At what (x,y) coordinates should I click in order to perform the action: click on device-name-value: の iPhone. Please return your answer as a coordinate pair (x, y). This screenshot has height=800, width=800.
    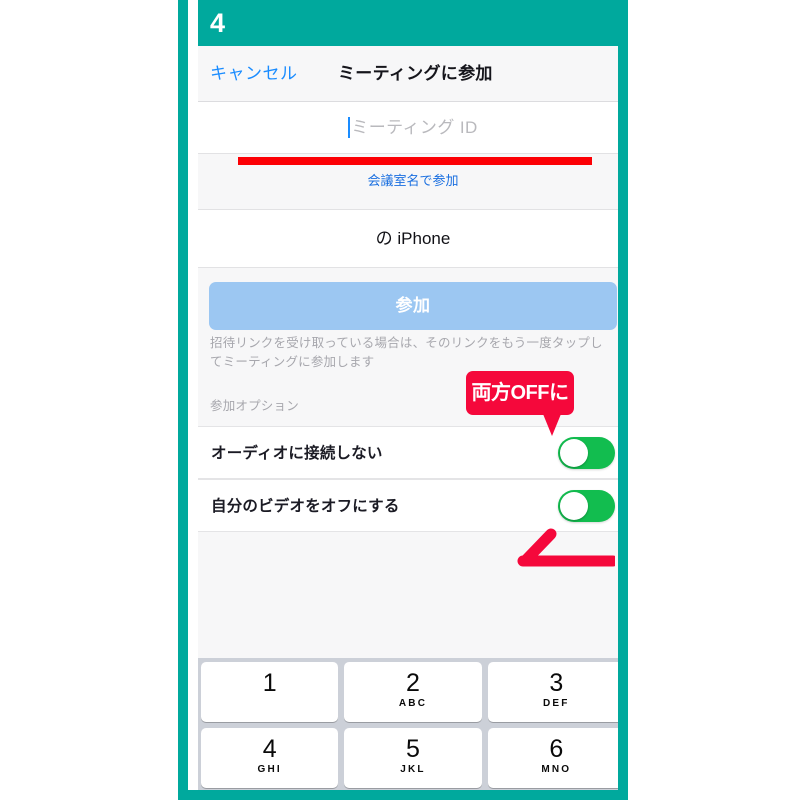
    Looking at the image, I should click on (413, 238).